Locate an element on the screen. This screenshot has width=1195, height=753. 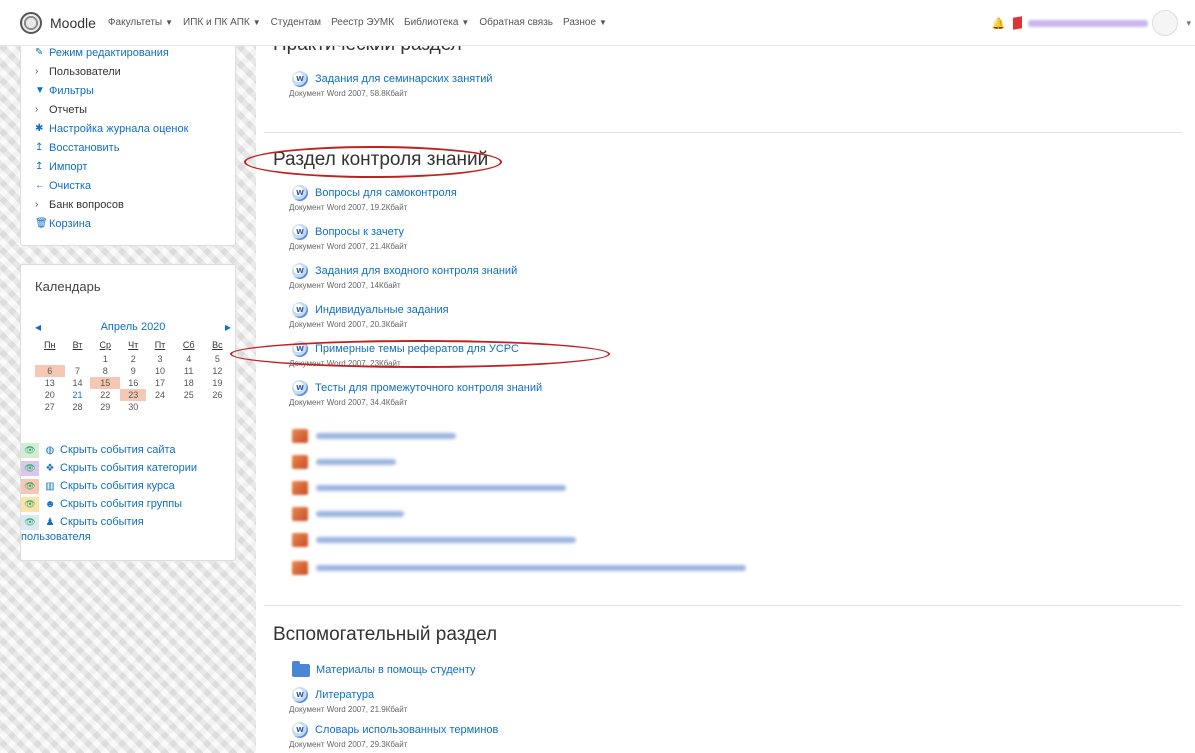
calendar-day: 4 is located at coordinates (189, 359).